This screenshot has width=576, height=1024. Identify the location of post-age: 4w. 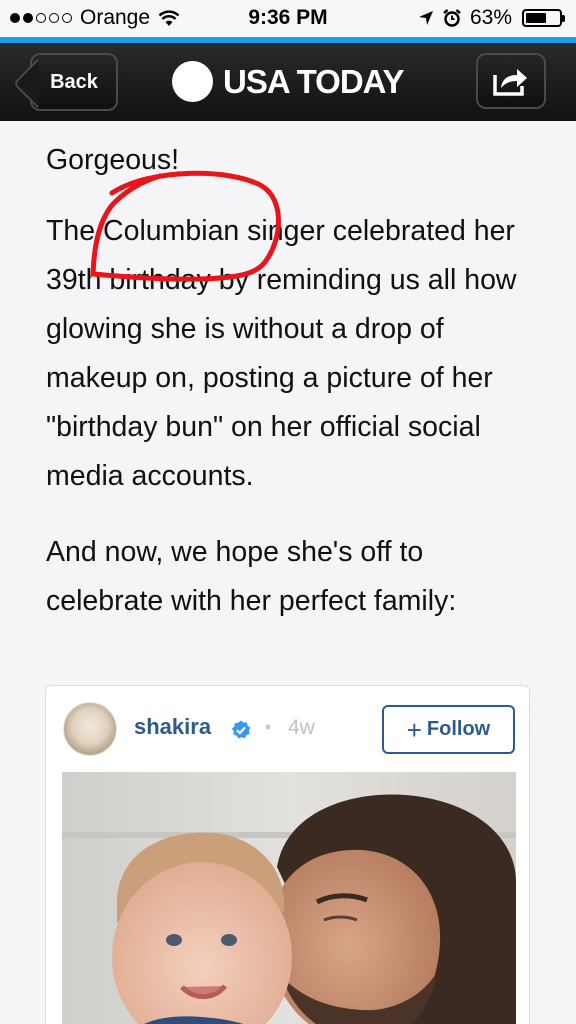
(301, 727).